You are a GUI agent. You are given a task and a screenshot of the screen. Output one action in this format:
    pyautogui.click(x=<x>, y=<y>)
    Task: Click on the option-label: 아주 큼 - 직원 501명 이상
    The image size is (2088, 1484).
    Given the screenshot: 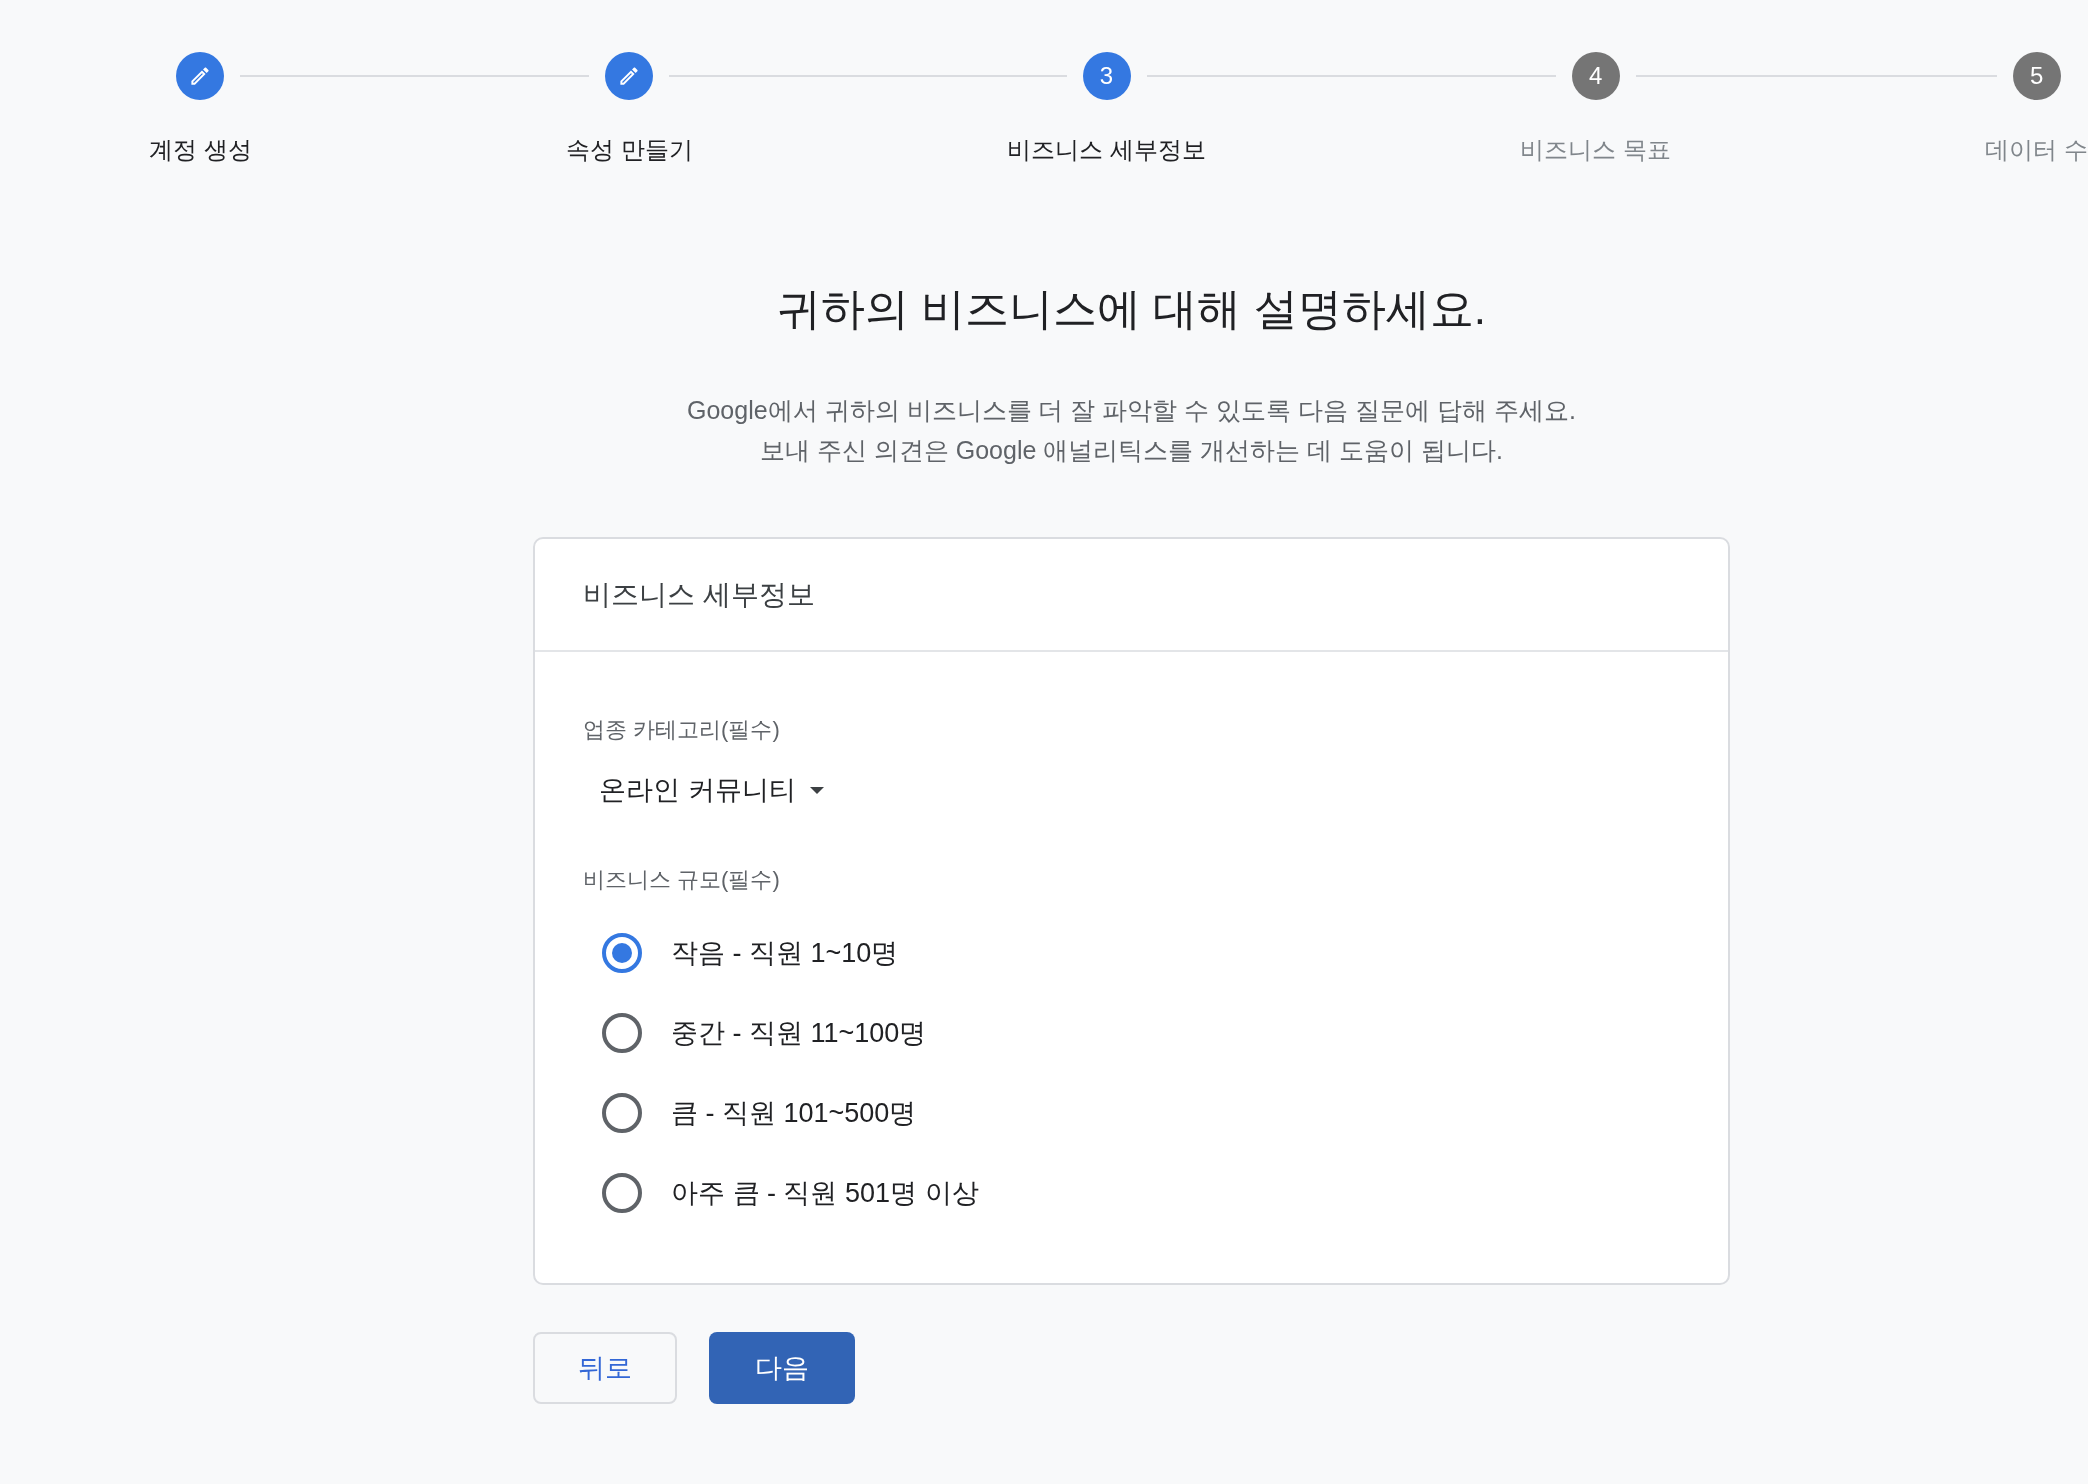 What is the action you would take?
    pyautogui.click(x=825, y=1193)
    